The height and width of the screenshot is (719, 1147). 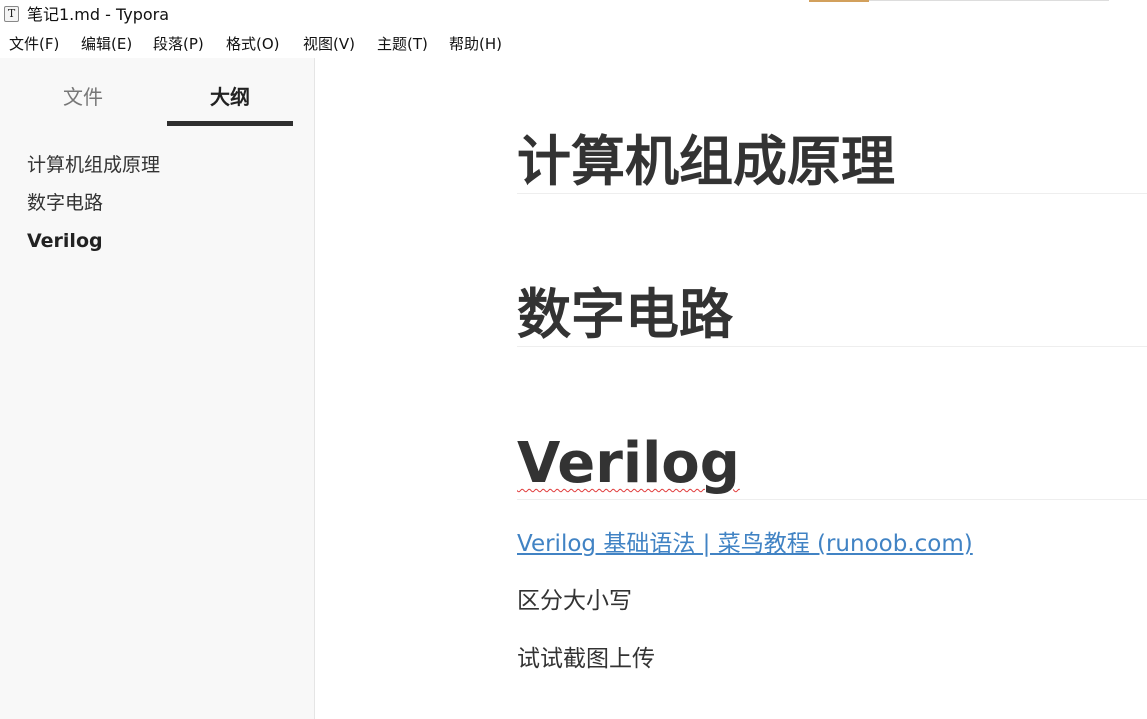 I want to click on title-accent-line, so click(x=839, y=1).